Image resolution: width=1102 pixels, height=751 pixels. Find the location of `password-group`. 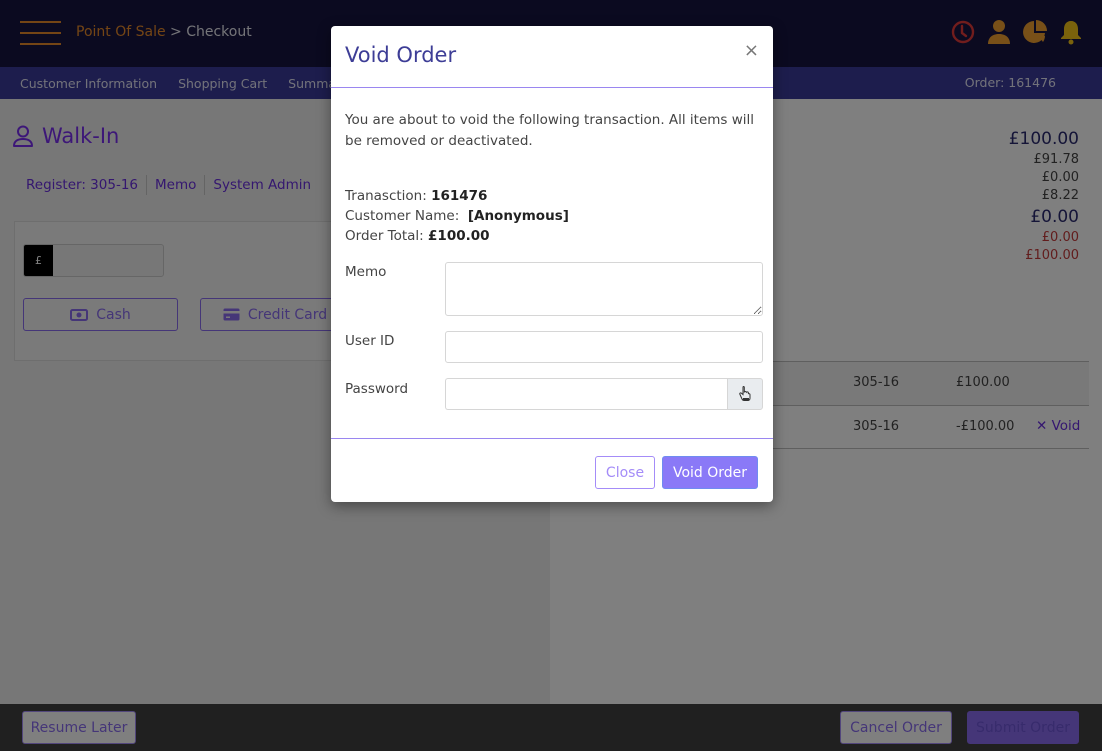

password-group is located at coordinates (604, 394).